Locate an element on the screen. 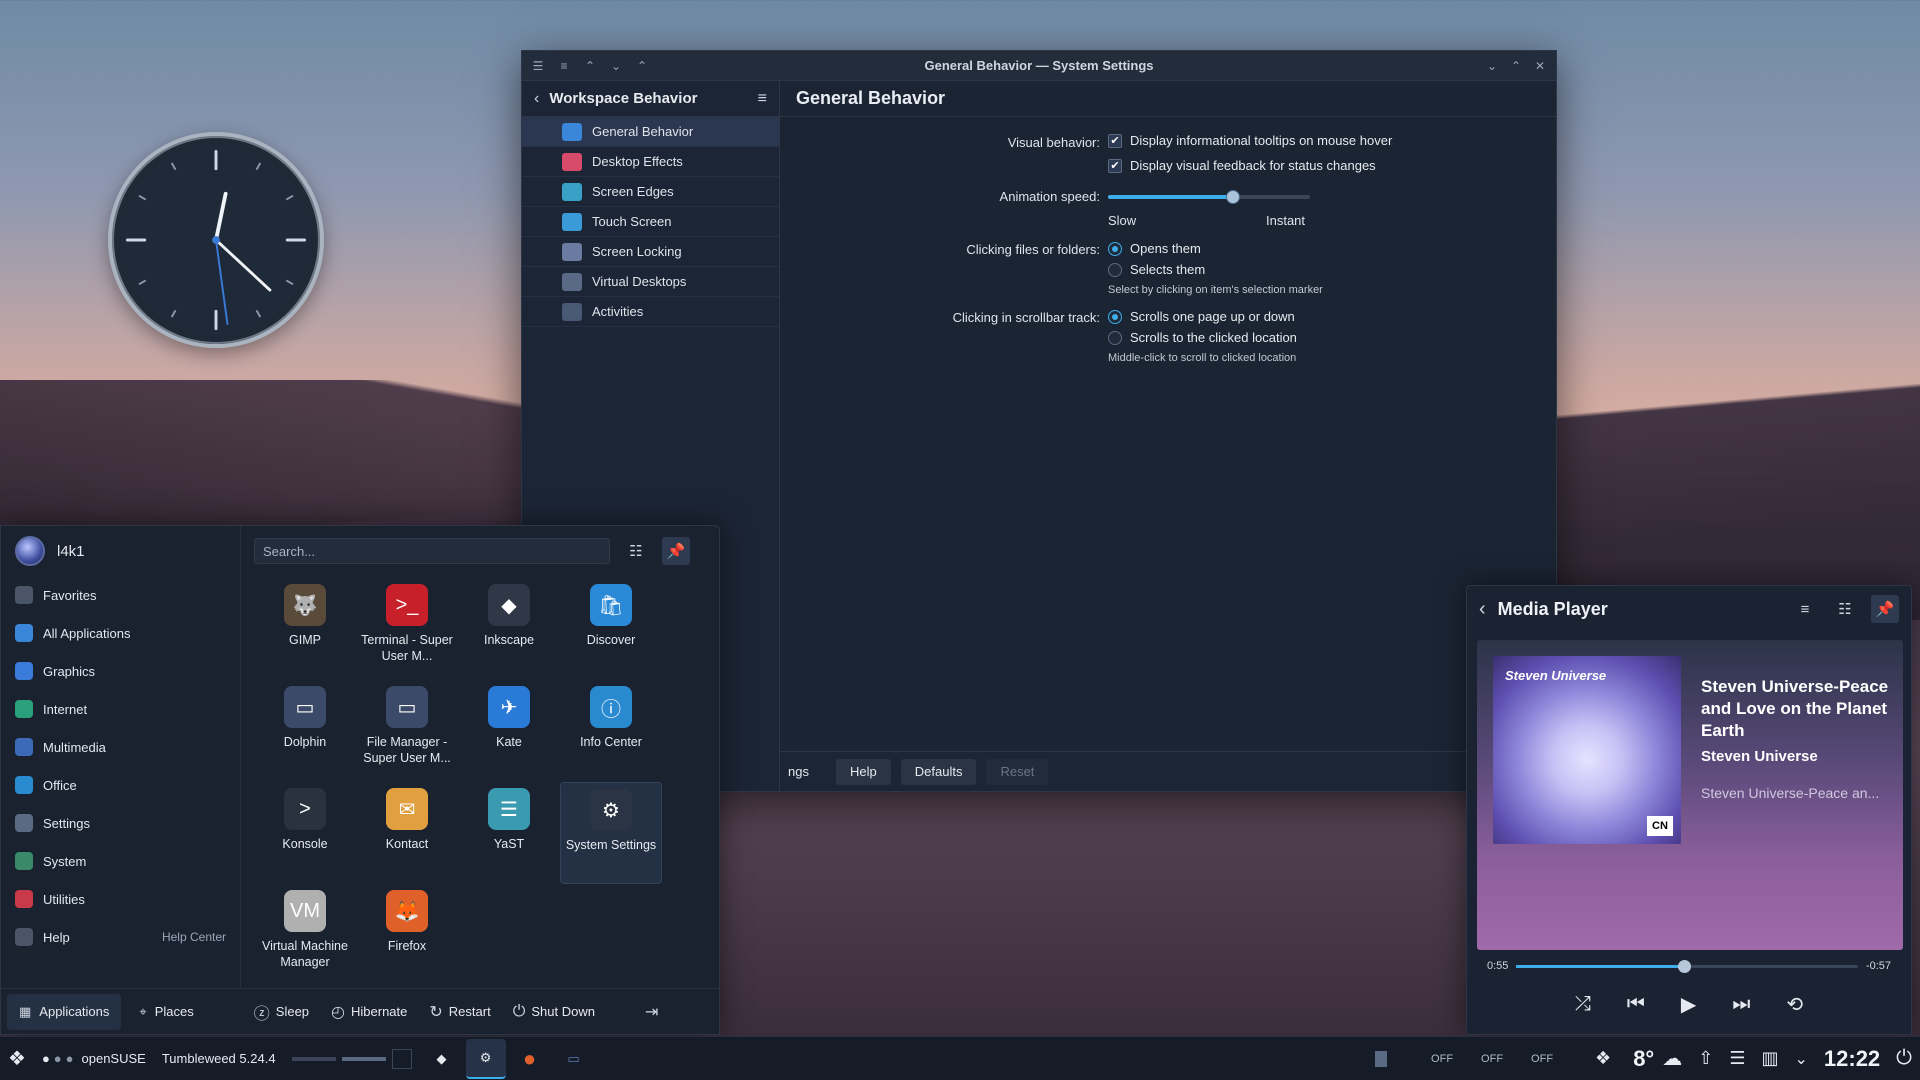  hamburger-menu-icon: ≡ is located at coordinates (762, 99).